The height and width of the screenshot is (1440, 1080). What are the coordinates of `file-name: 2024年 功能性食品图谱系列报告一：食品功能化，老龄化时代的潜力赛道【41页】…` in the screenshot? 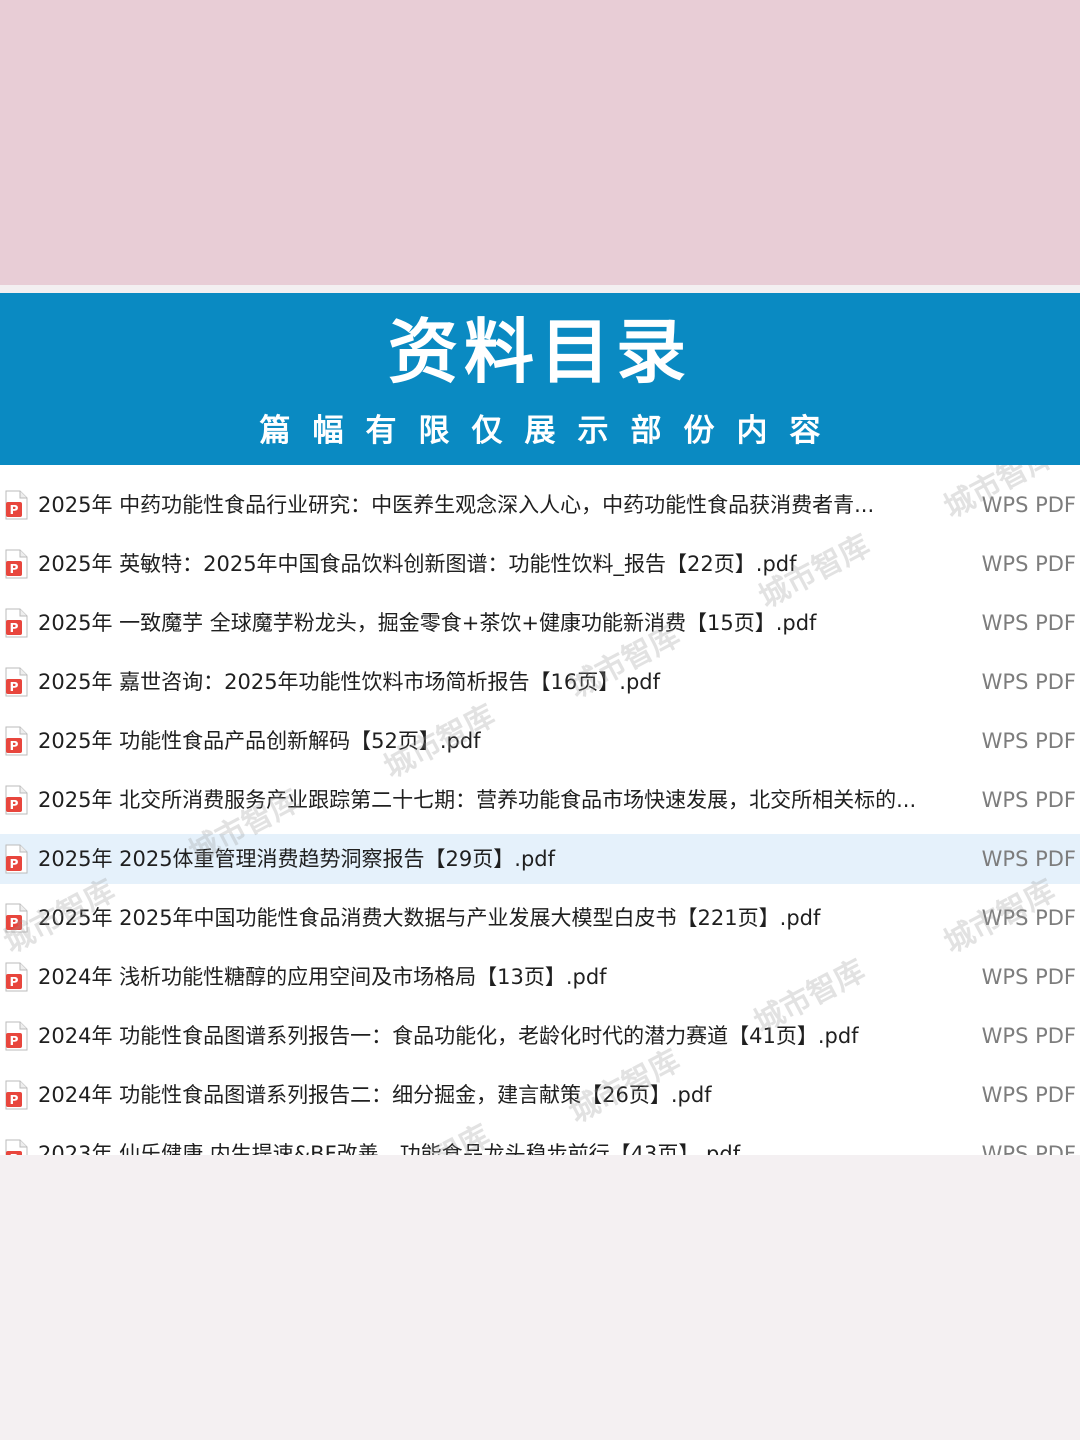 It's located at (448, 1036).